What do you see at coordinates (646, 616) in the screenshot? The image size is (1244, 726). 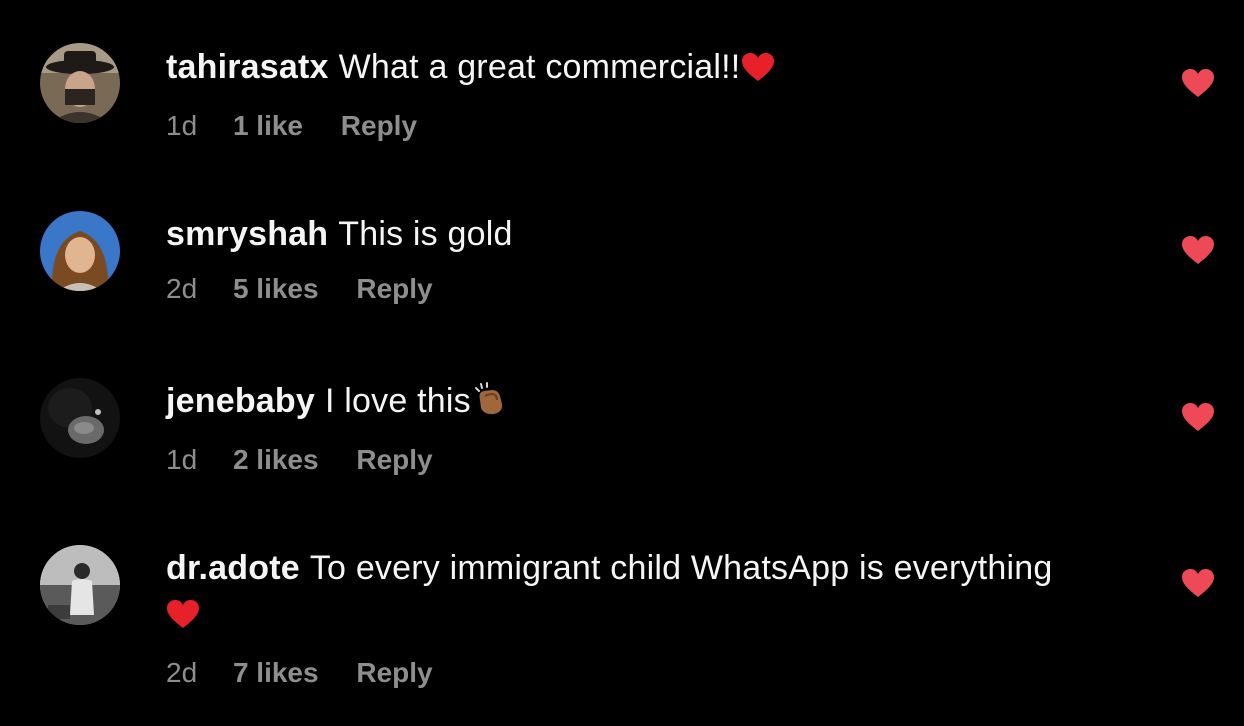 I see `comment-text-continuation` at bounding box center [646, 616].